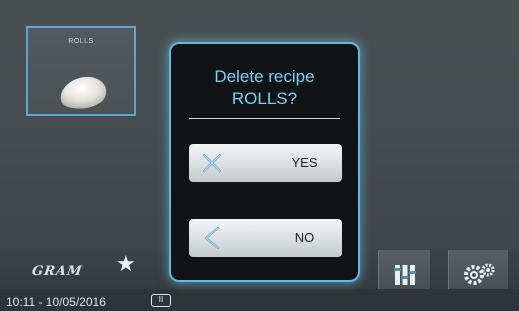 The height and width of the screenshot is (311, 519). I want to click on no-button: NO, so click(265, 238).